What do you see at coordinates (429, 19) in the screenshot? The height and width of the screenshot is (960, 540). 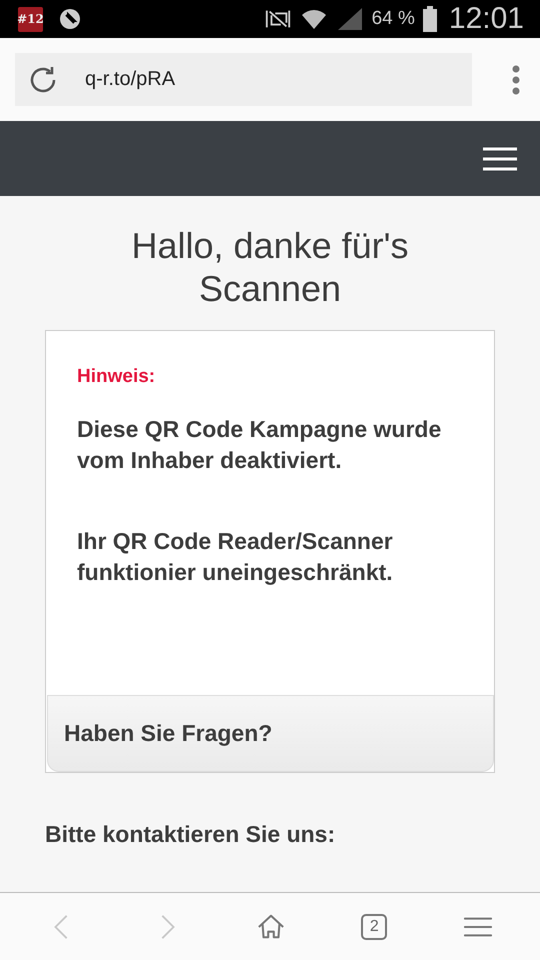 I see `battery-icon` at bounding box center [429, 19].